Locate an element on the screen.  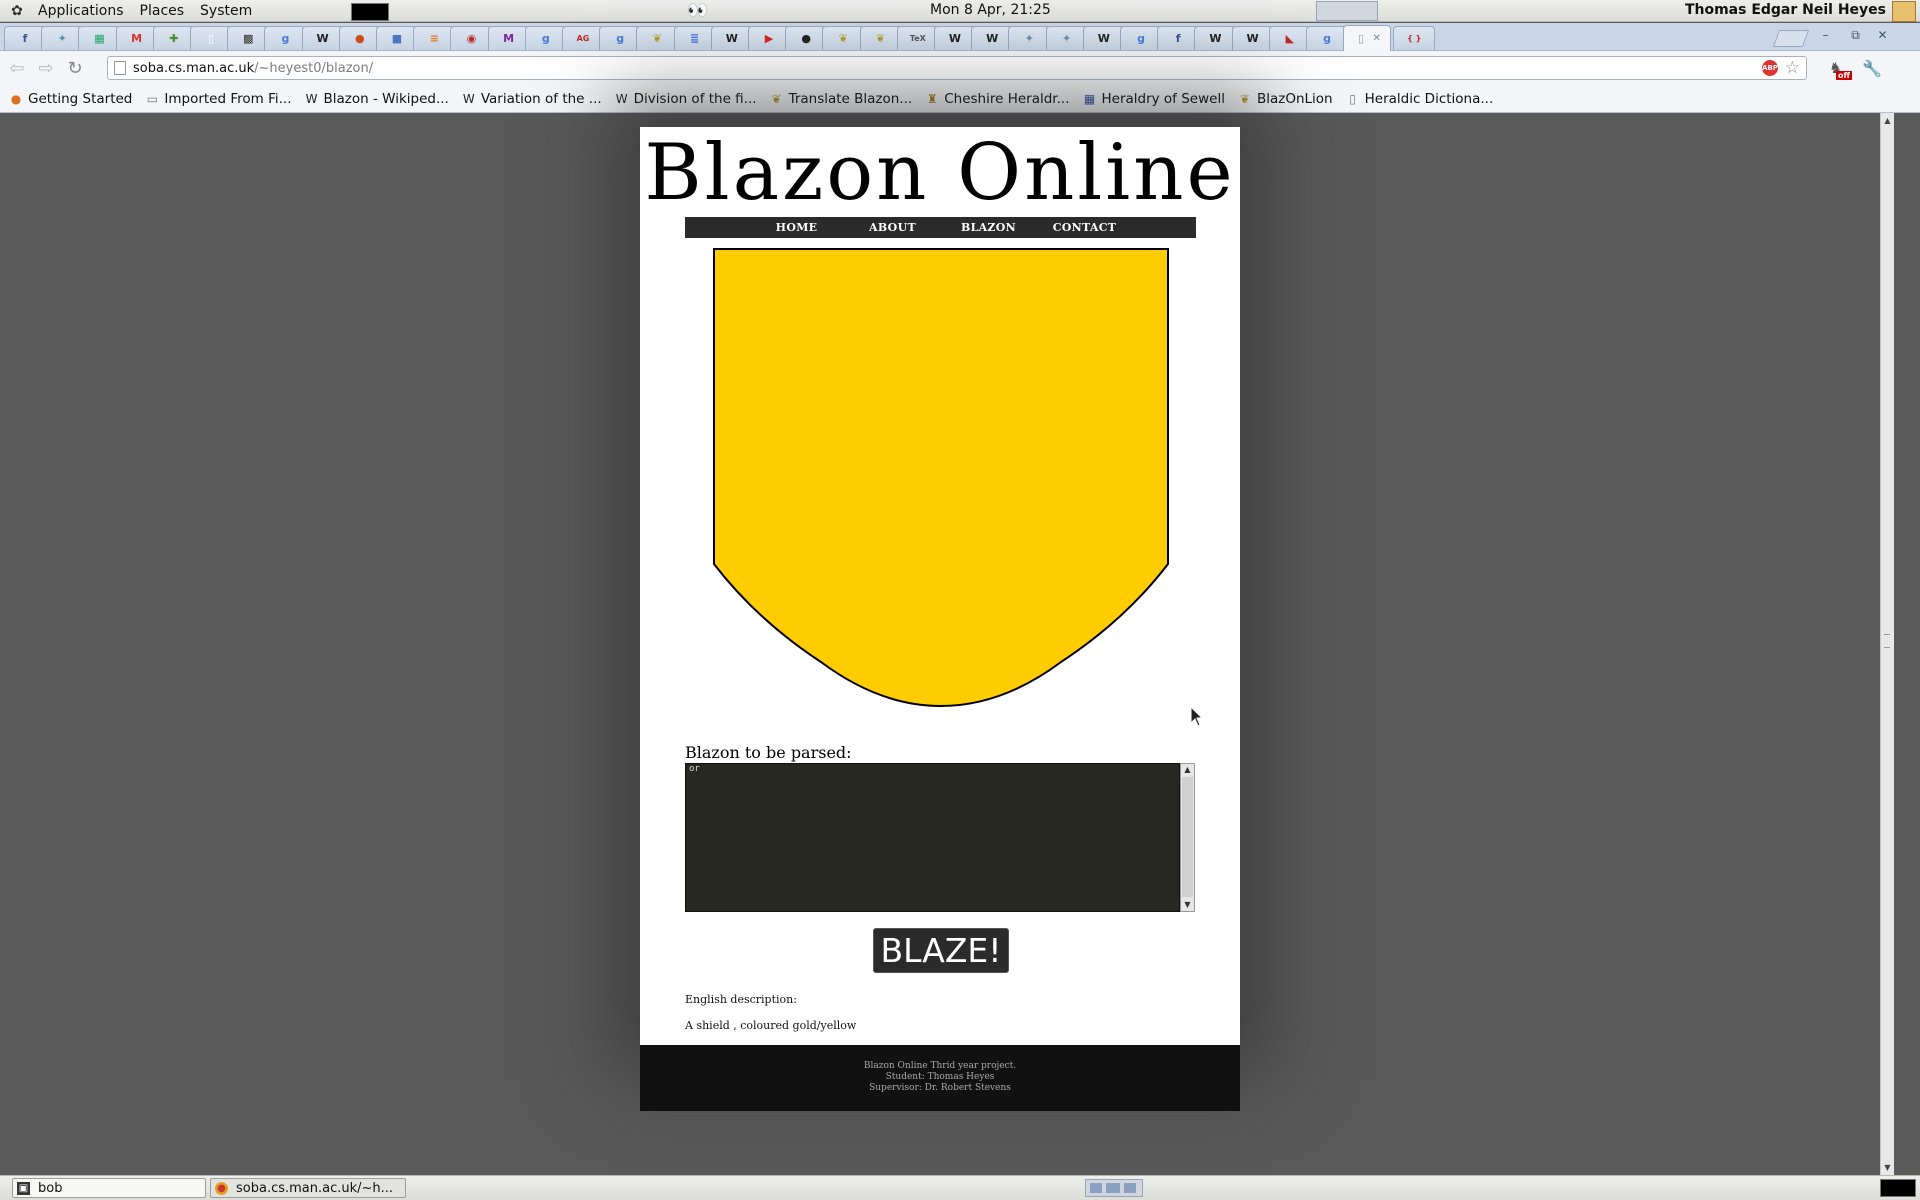
maximize-icon: ⧉ is located at coordinates (1855, 35).